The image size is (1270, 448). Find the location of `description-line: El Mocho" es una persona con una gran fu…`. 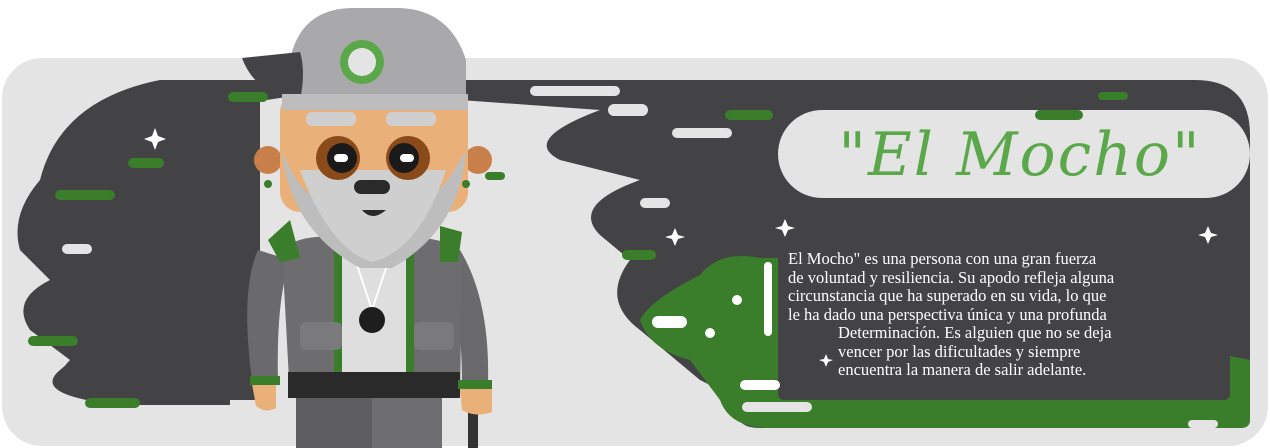

description-line: El Mocho" es una persona con una gran fu… is located at coordinates (942, 258).